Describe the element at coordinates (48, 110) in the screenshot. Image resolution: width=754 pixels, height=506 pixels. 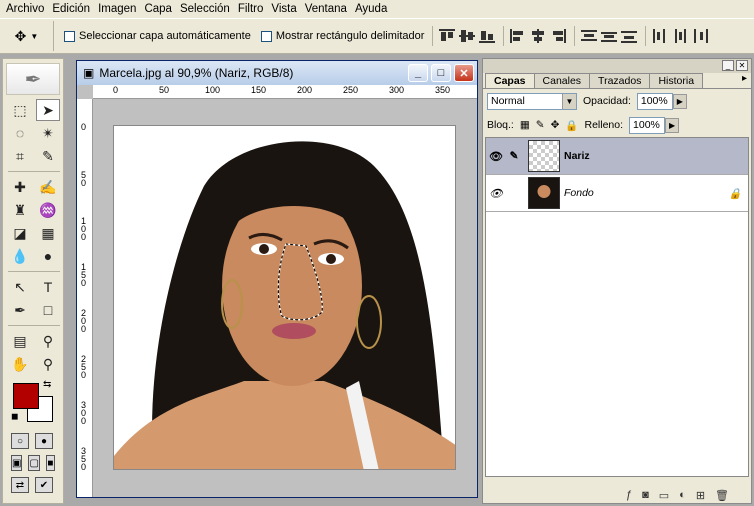
I see `move-tool-icon: ➤` at that location.